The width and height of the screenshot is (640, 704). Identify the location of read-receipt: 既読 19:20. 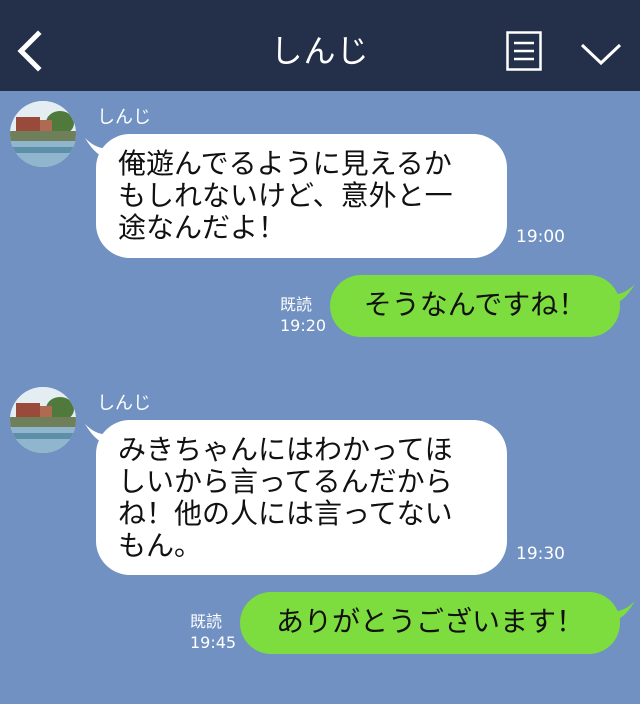
(303, 315).